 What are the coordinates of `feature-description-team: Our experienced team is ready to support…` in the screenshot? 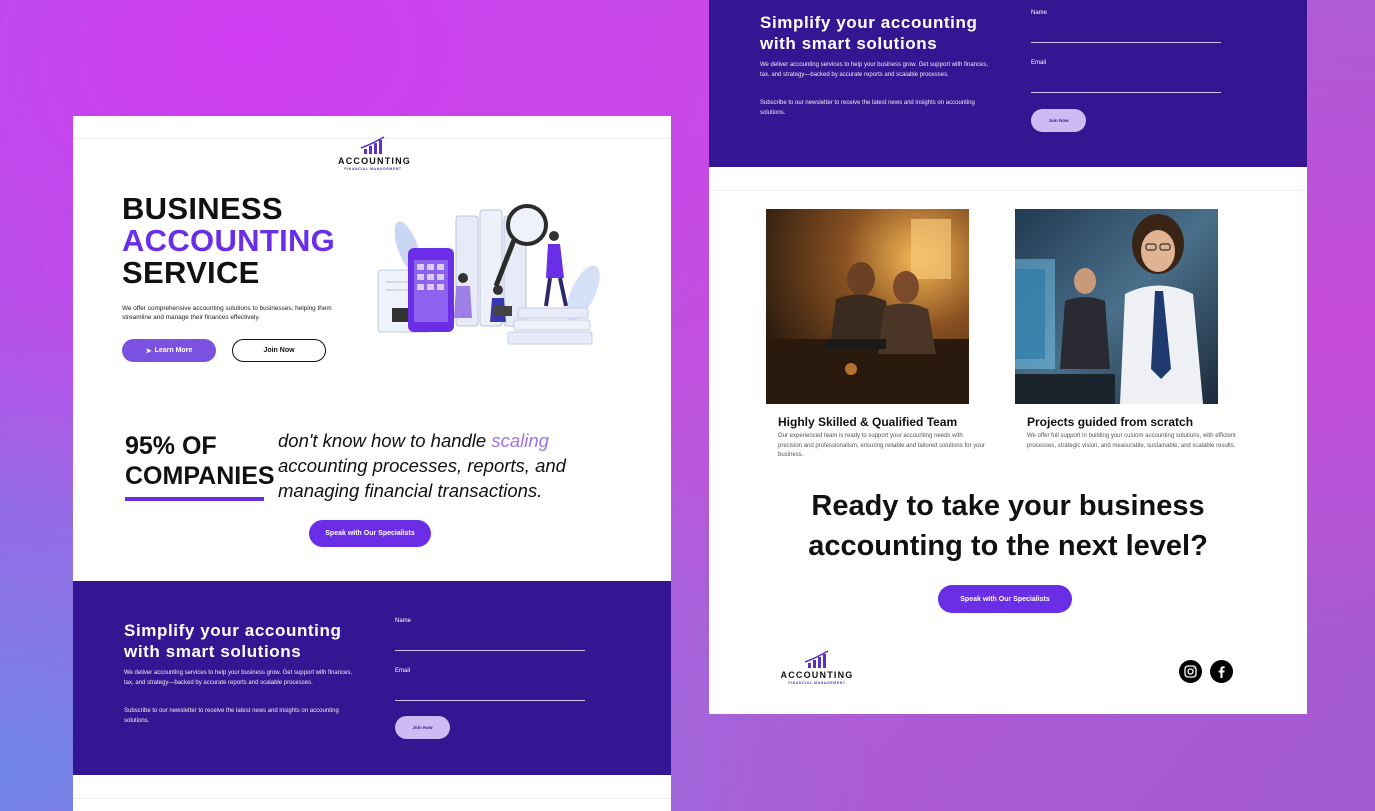 It's located at (881, 445).